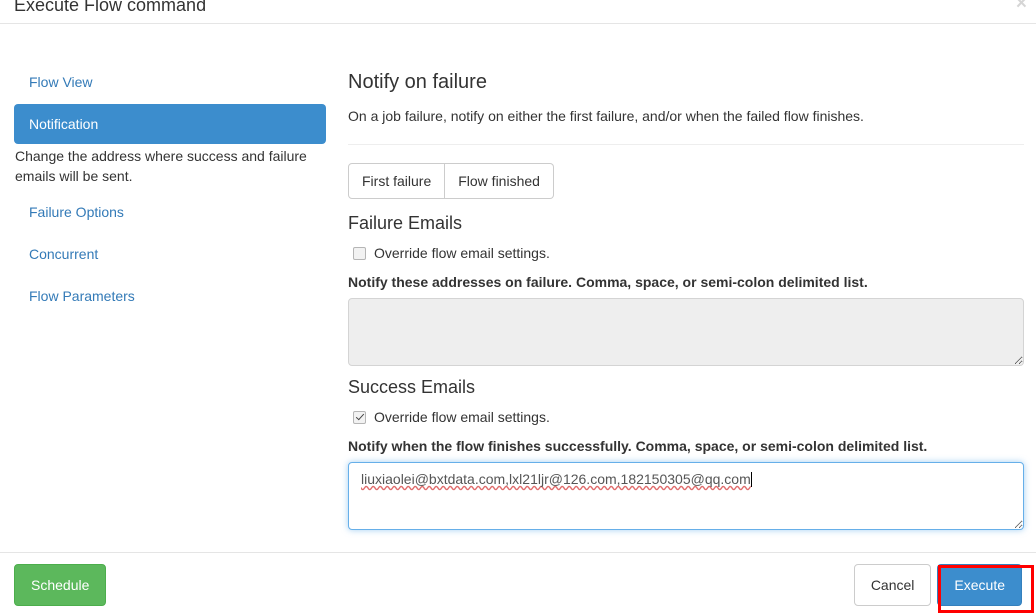  Describe the element at coordinates (751, 479) in the screenshot. I see `text-caret` at that location.